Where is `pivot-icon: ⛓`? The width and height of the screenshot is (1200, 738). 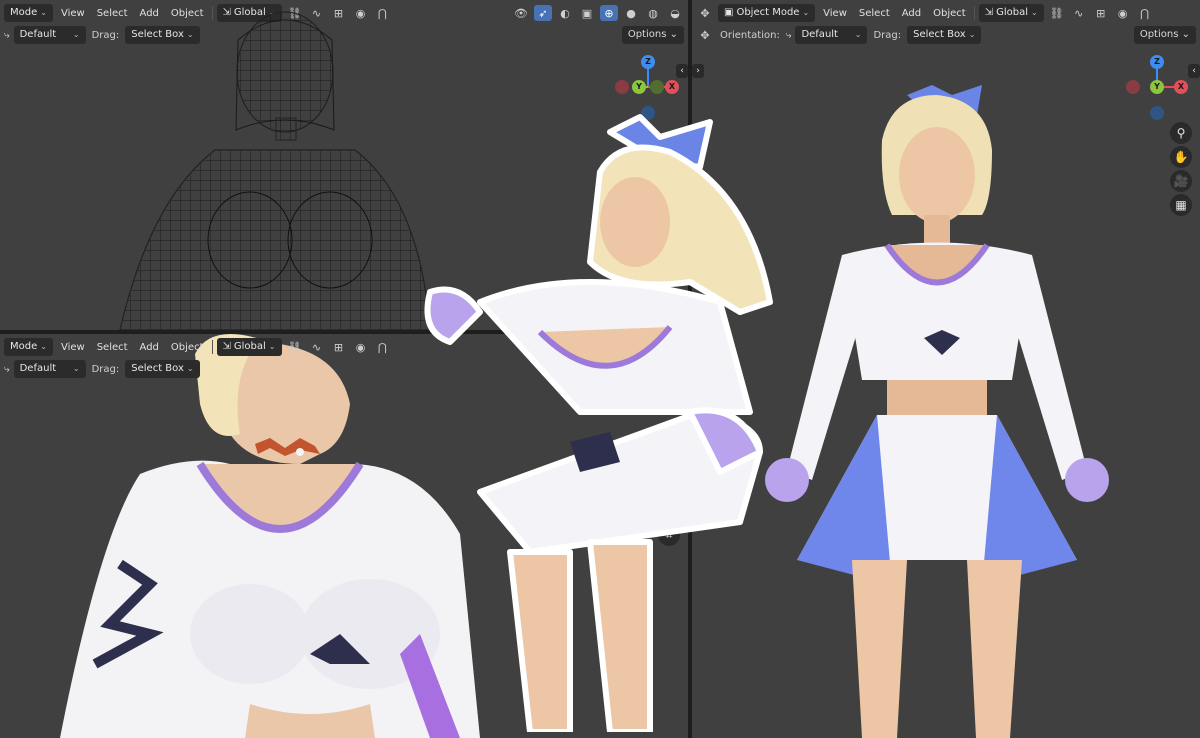
pivot-icon: ⛓ is located at coordinates (295, 347).